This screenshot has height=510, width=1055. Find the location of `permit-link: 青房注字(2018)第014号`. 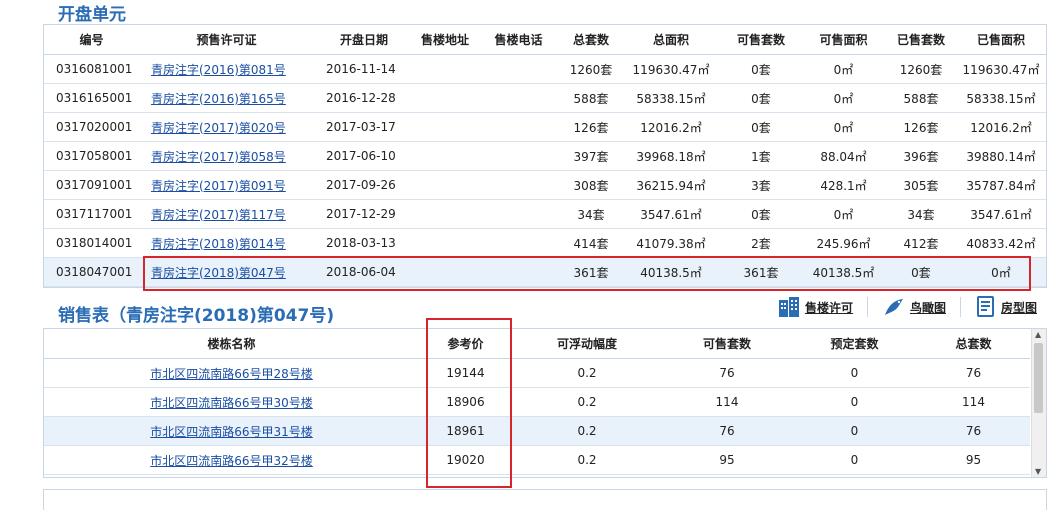

permit-link: 青房注字(2018)第014号 is located at coordinates (218, 244).